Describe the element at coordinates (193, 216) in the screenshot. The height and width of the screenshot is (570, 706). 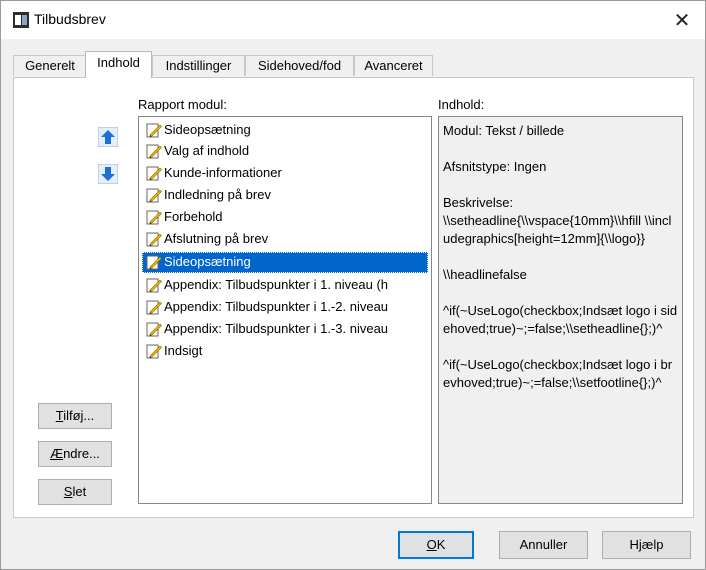
I see `list-item-label: Forbehold` at that location.